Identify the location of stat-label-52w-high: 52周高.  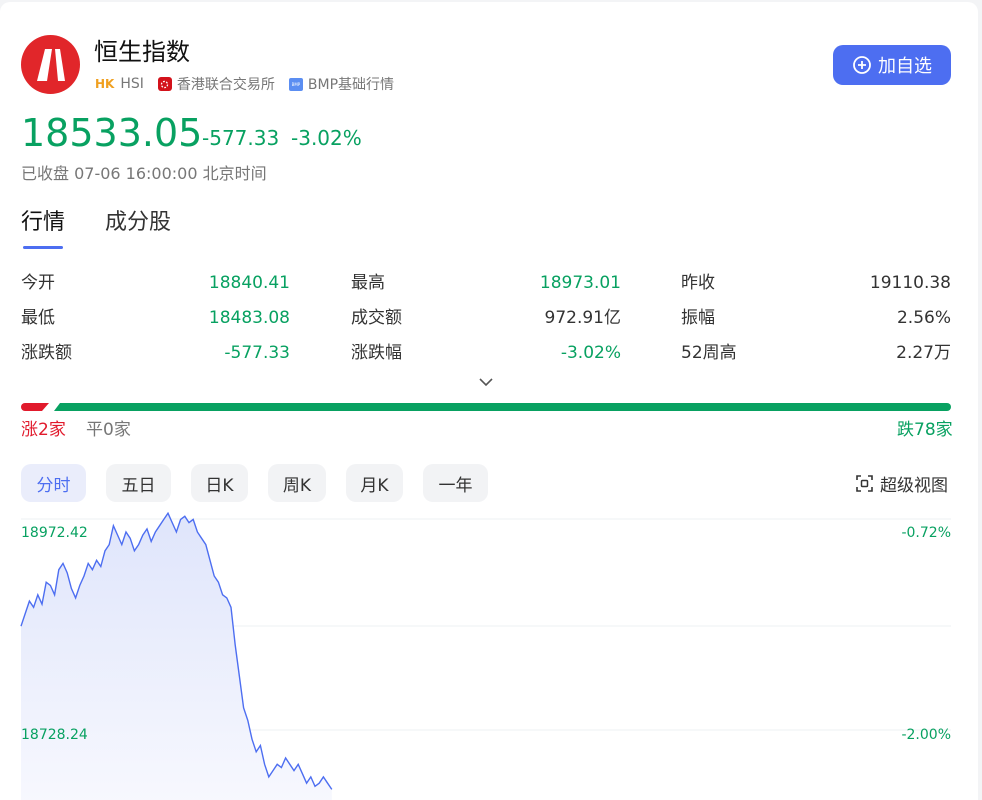
(709, 353).